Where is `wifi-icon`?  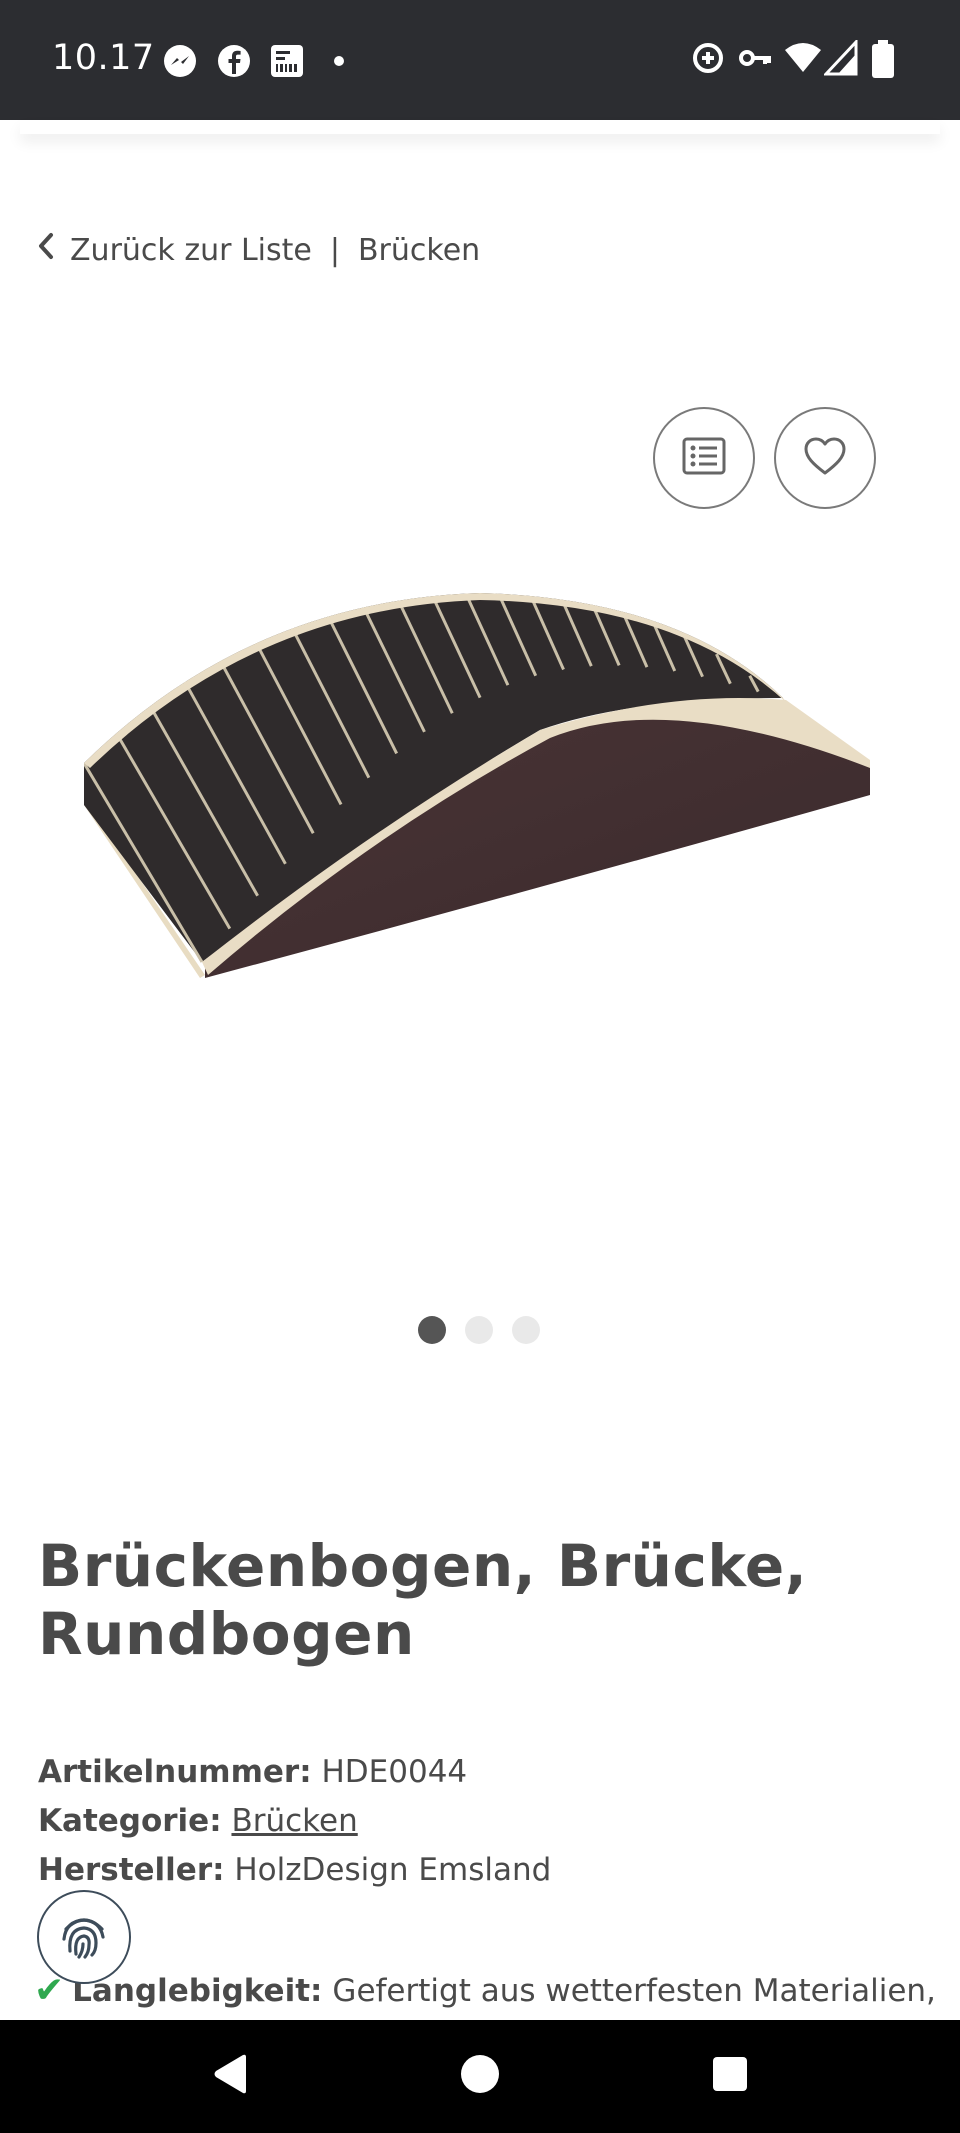 wifi-icon is located at coordinates (803, 60).